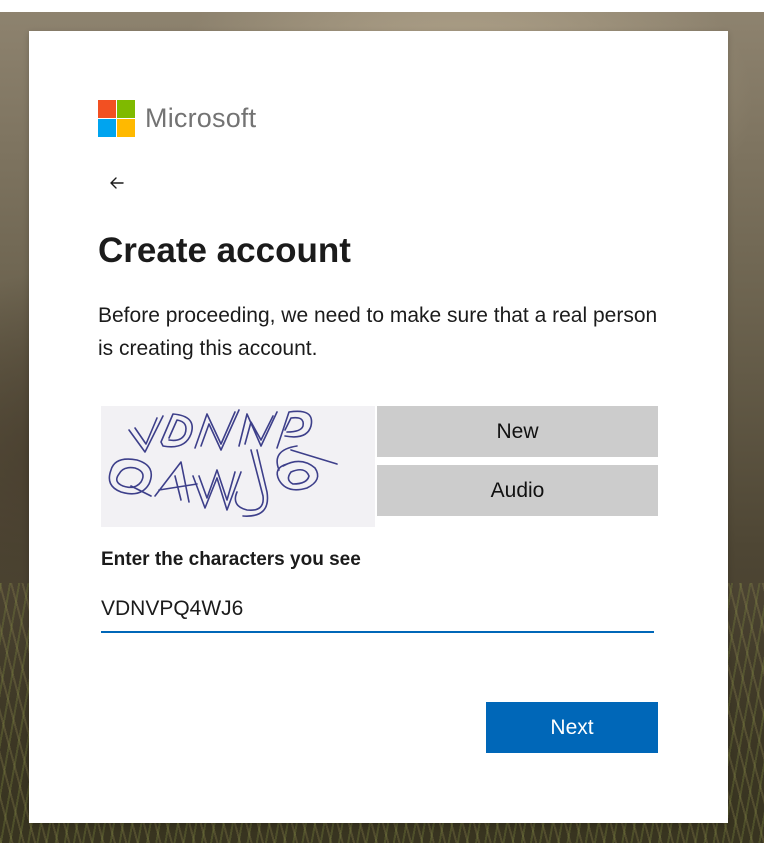 The width and height of the screenshot is (764, 843). Describe the element at coordinates (517, 431) in the screenshot. I see `captcha-new-button: New` at that location.